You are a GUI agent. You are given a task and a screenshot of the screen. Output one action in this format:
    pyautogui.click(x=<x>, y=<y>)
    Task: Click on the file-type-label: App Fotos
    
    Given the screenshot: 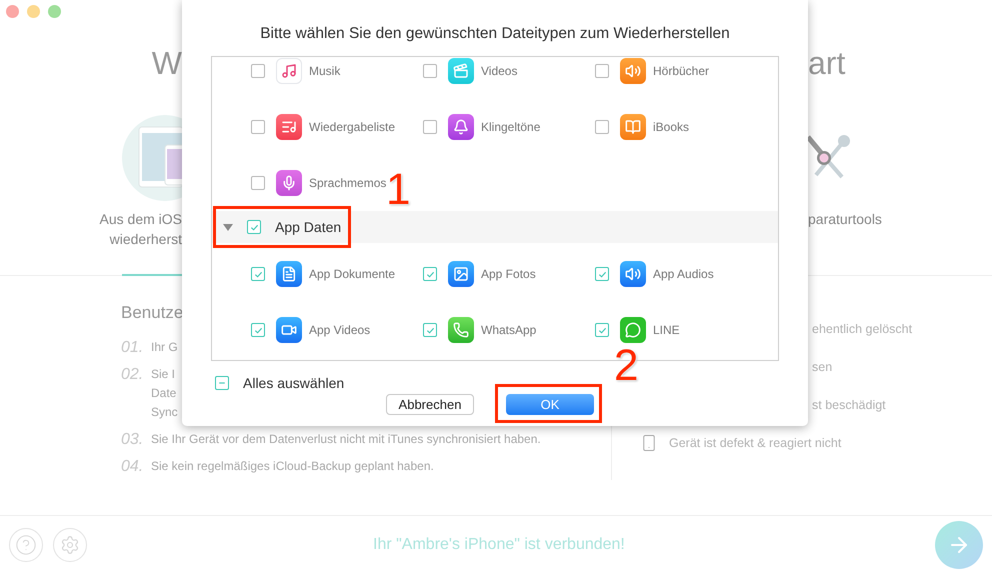 What is the action you would take?
    pyautogui.click(x=508, y=275)
    